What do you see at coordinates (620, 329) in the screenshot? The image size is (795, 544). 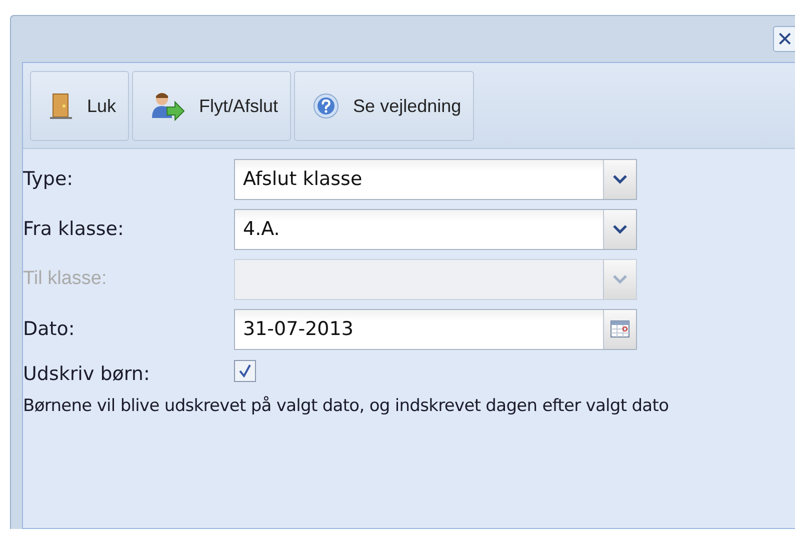 I see `calendar-icon` at bounding box center [620, 329].